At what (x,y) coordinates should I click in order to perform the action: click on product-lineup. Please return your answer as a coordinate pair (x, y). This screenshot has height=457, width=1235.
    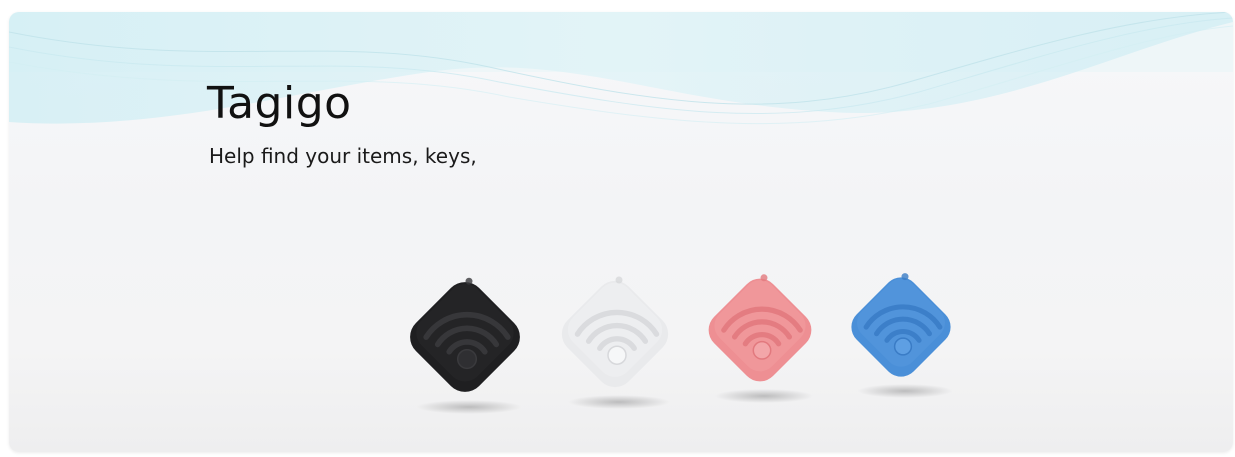
    Looking at the image, I should click on (681, 343).